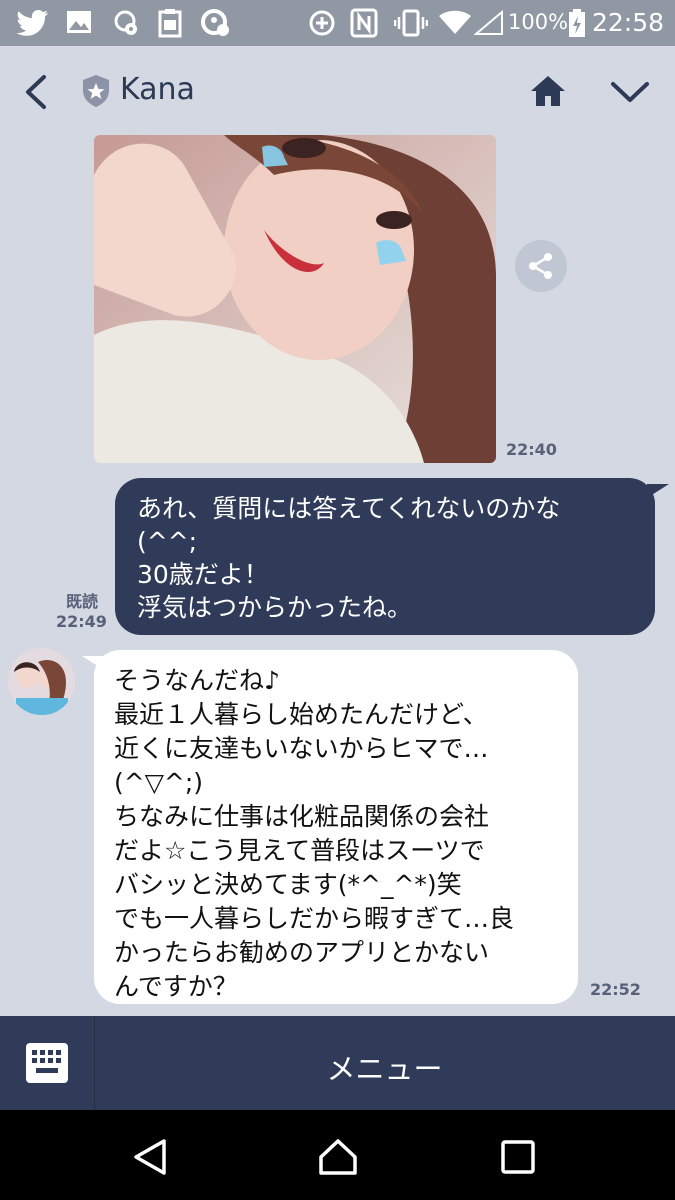 The height and width of the screenshot is (1200, 675). I want to click on message-line: 最近１人暮らし始めたんだけど、, so click(301, 714).